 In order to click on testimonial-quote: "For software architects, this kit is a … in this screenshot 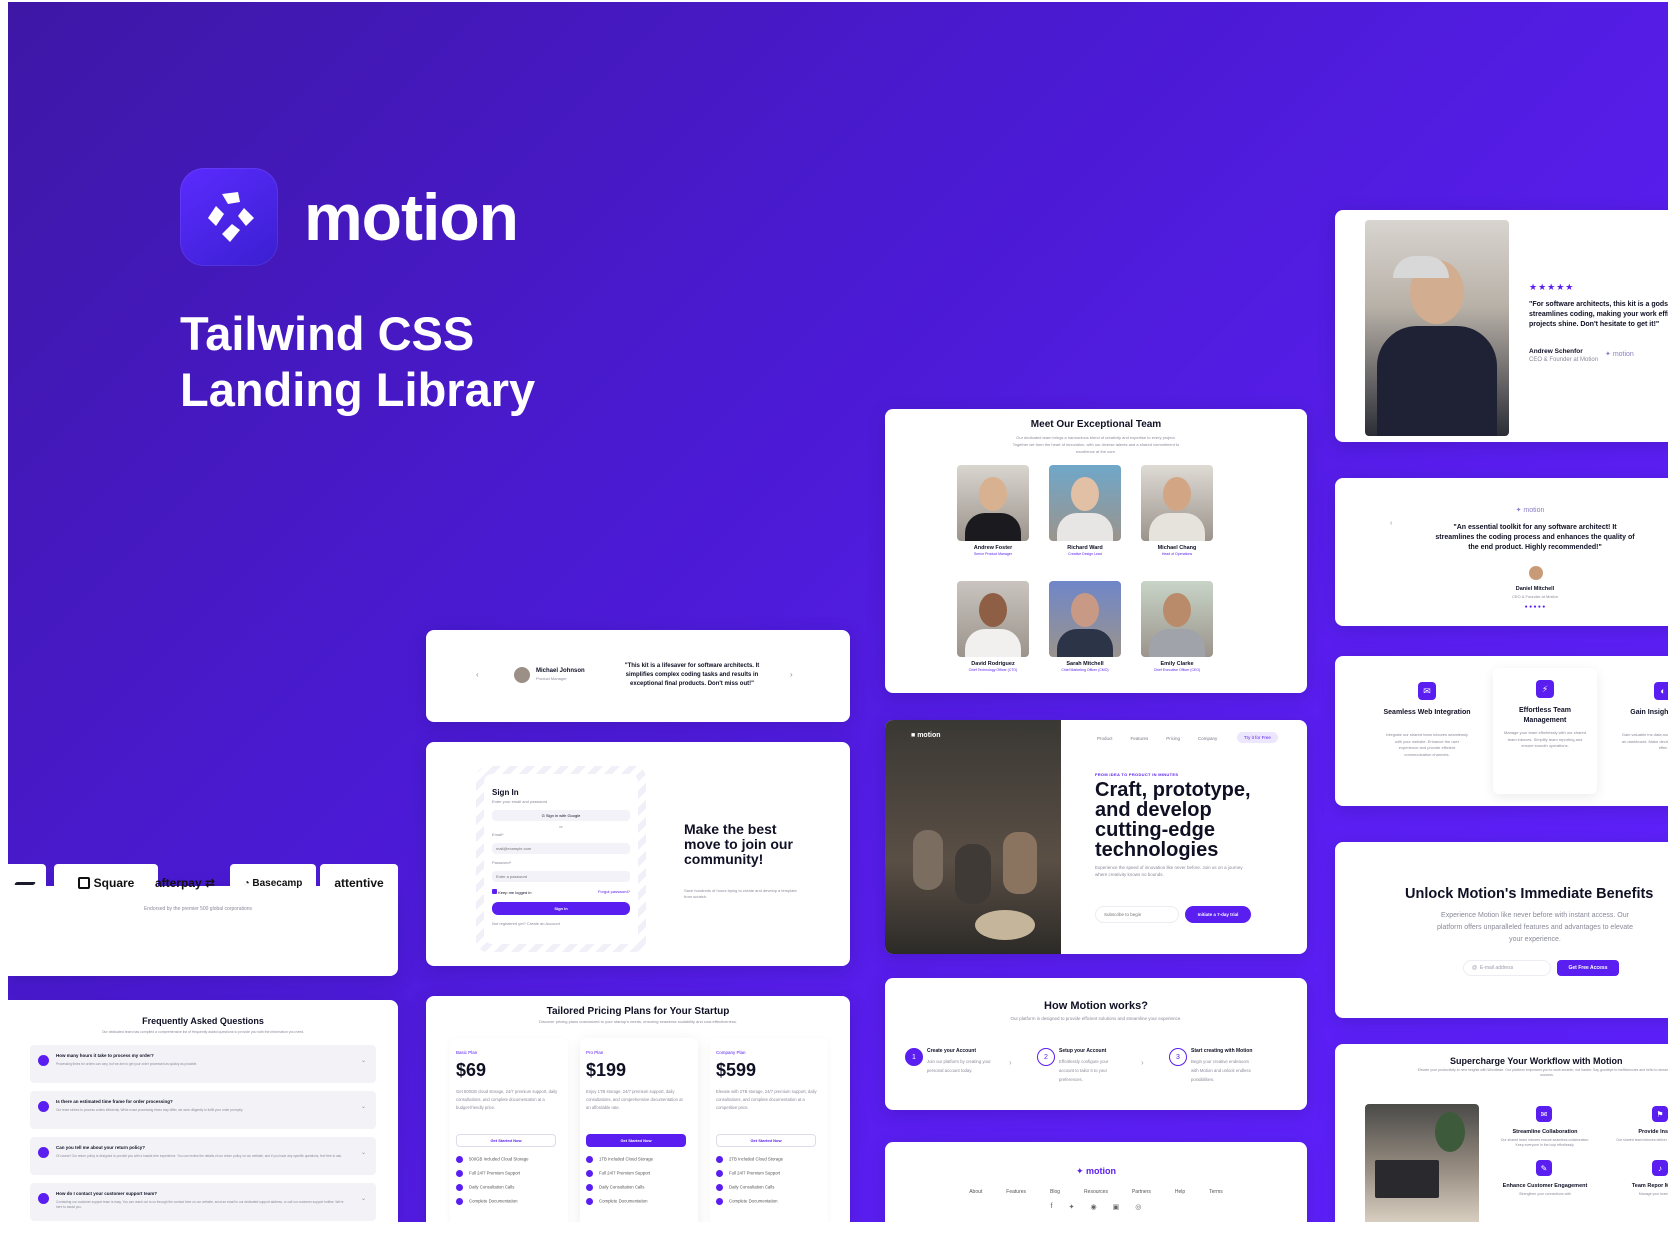, I will do `click(1598, 314)`.